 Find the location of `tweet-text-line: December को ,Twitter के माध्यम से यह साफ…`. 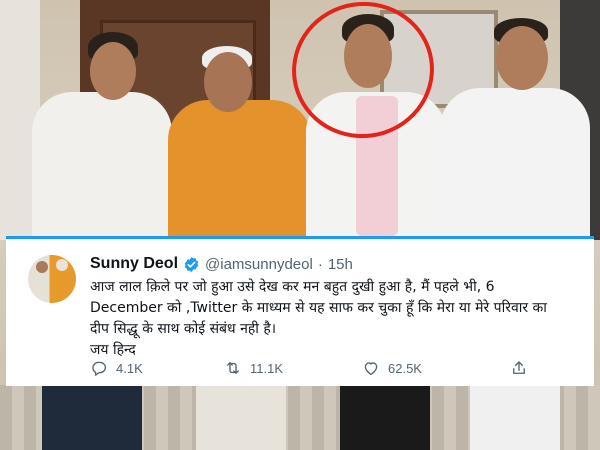

tweet-text-line: December को ,Twitter के माध्यम से यह साफ… is located at coordinates (318, 308).